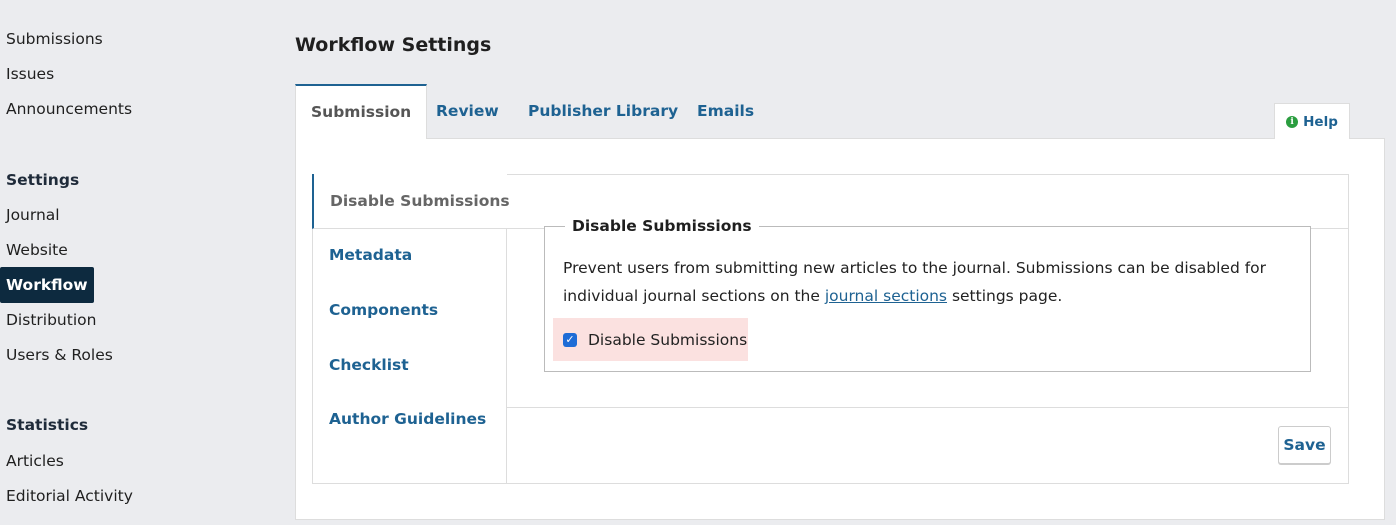  Describe the element at coordinates (409, 419) in the screenshot. I see `side-tab-author-guidelines: Author Guidelines` at that location.